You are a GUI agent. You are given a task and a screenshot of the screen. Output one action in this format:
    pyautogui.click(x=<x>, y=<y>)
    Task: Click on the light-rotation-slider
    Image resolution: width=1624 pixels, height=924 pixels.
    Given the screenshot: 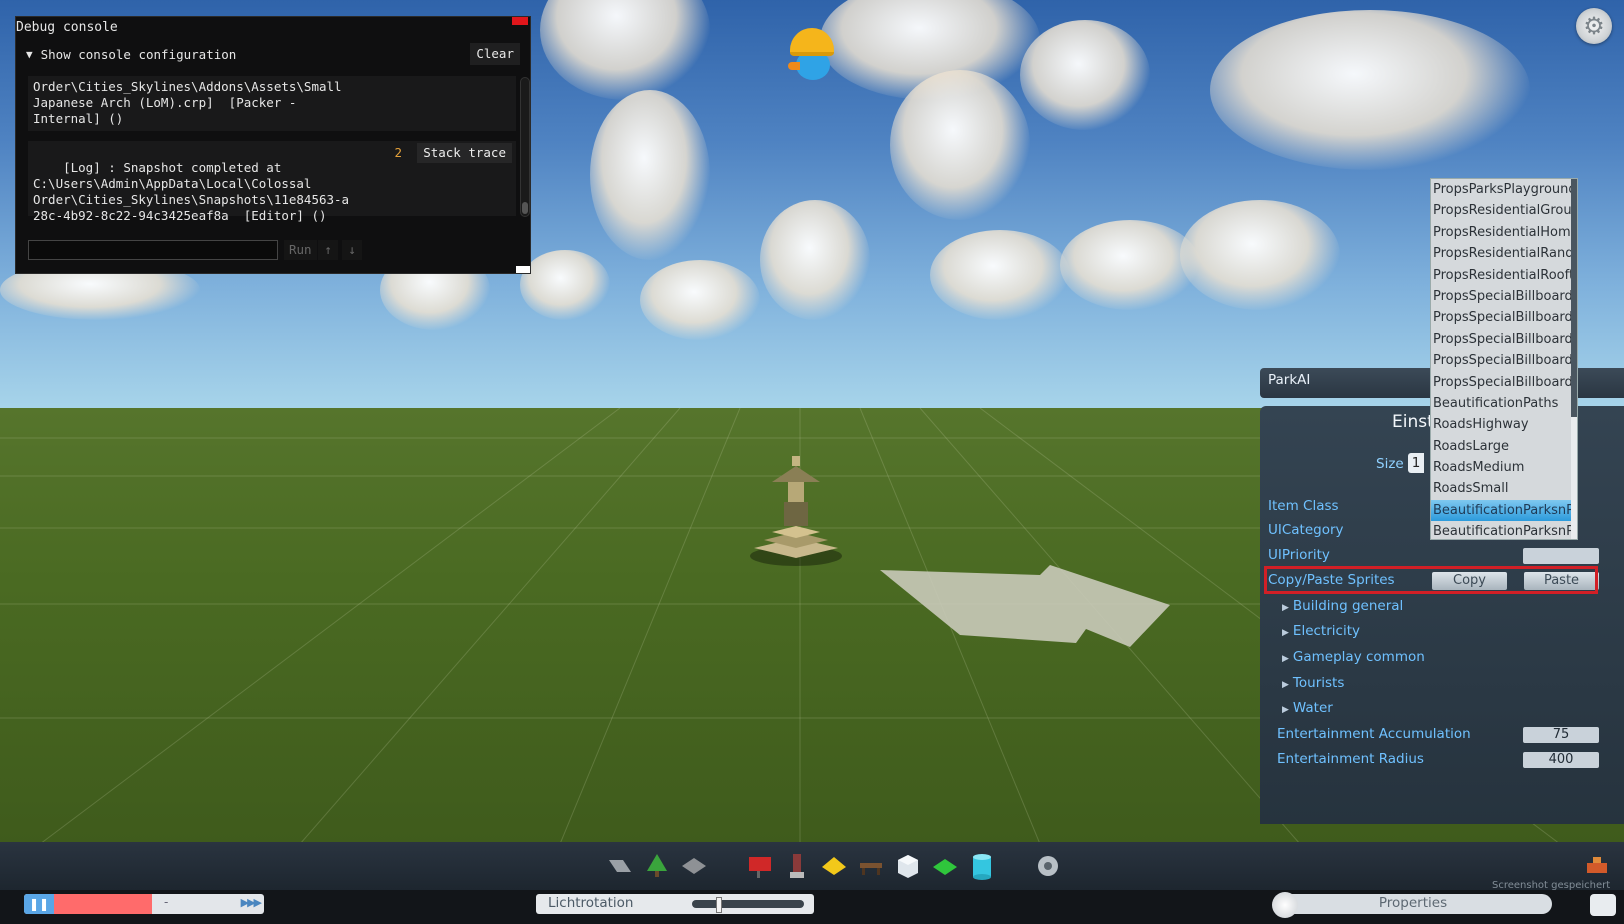 What is the action you would take?
    pyautogui.click(x=748, y=904)
    